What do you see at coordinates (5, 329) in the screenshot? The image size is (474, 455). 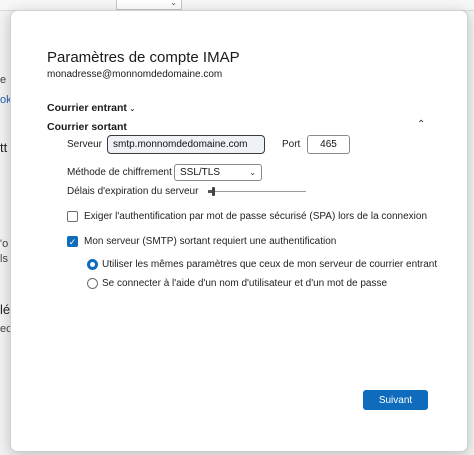 I see `background-text-fragment: ec` at bounding box center [5, 329].